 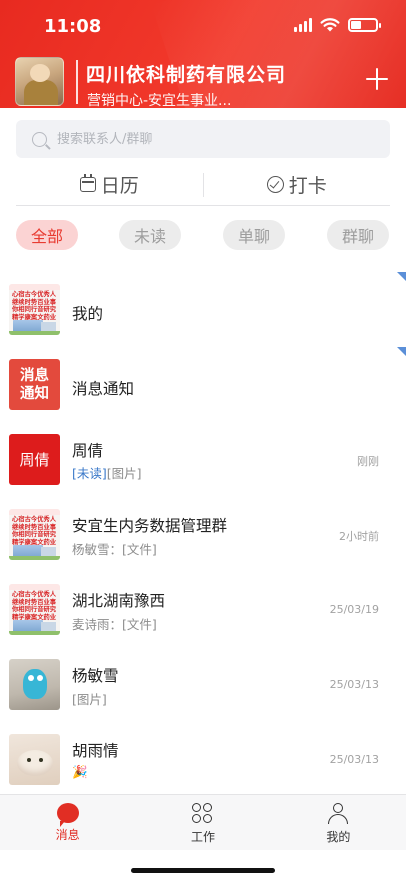 I want to click on filter-chip-group: 群聊, so click(x=358, y=235).